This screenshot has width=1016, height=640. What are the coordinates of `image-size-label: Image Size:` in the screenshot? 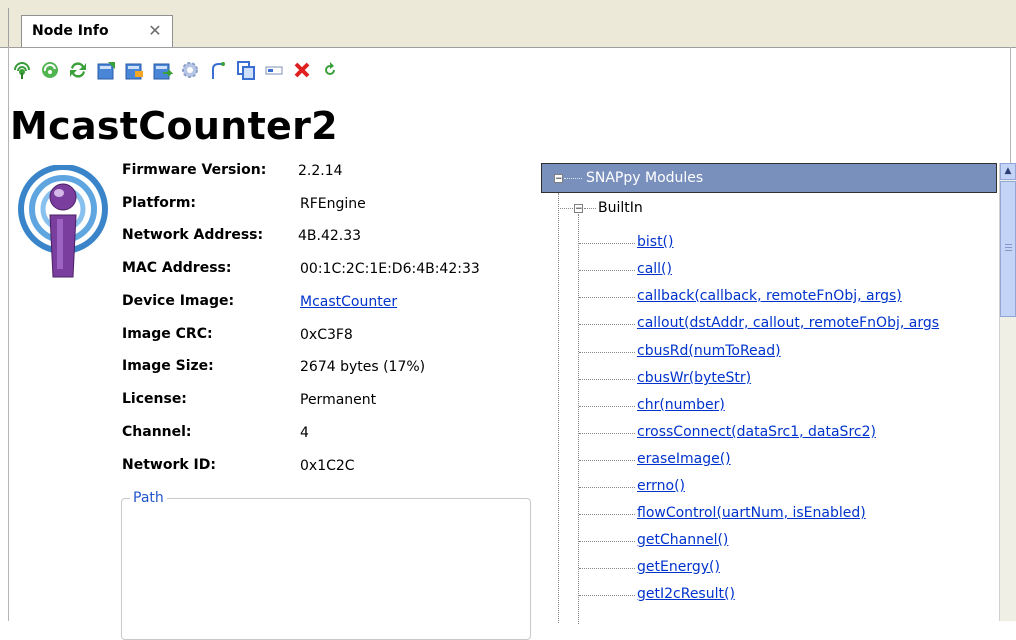 It's located at (168, 366).